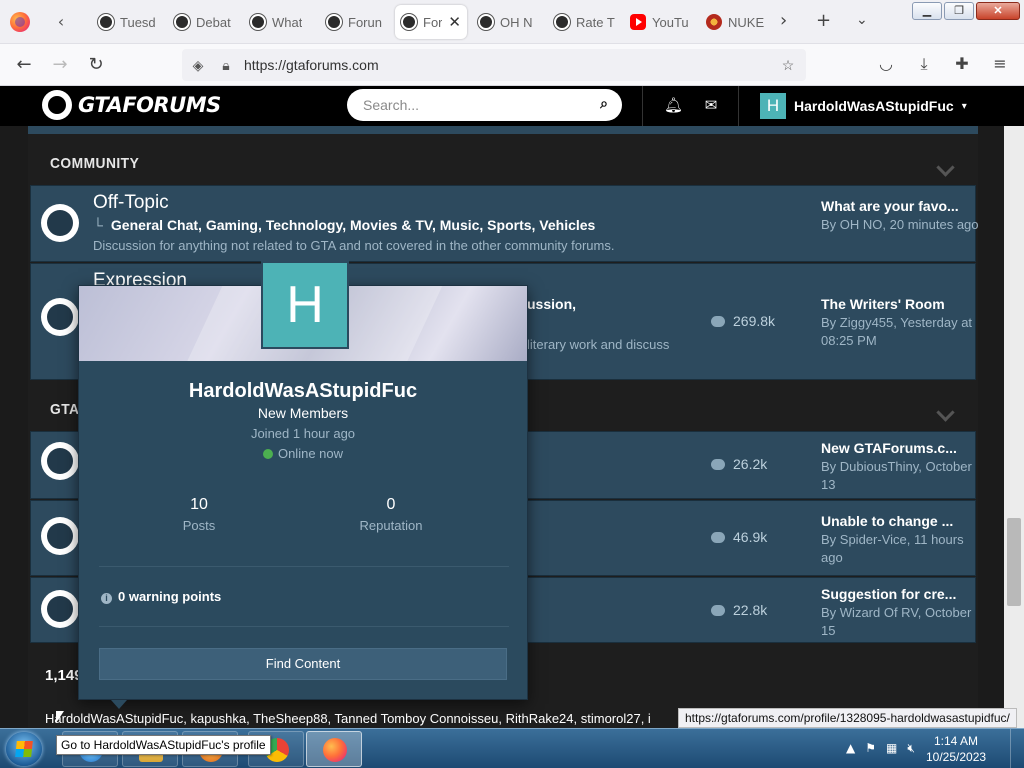 This screenshot has width=1024, height=768. What do you see at coordinates (911, 748) in the screenshot?
I see `volume-muted-icon: 🔇︎` at bounding box center [911, 748].